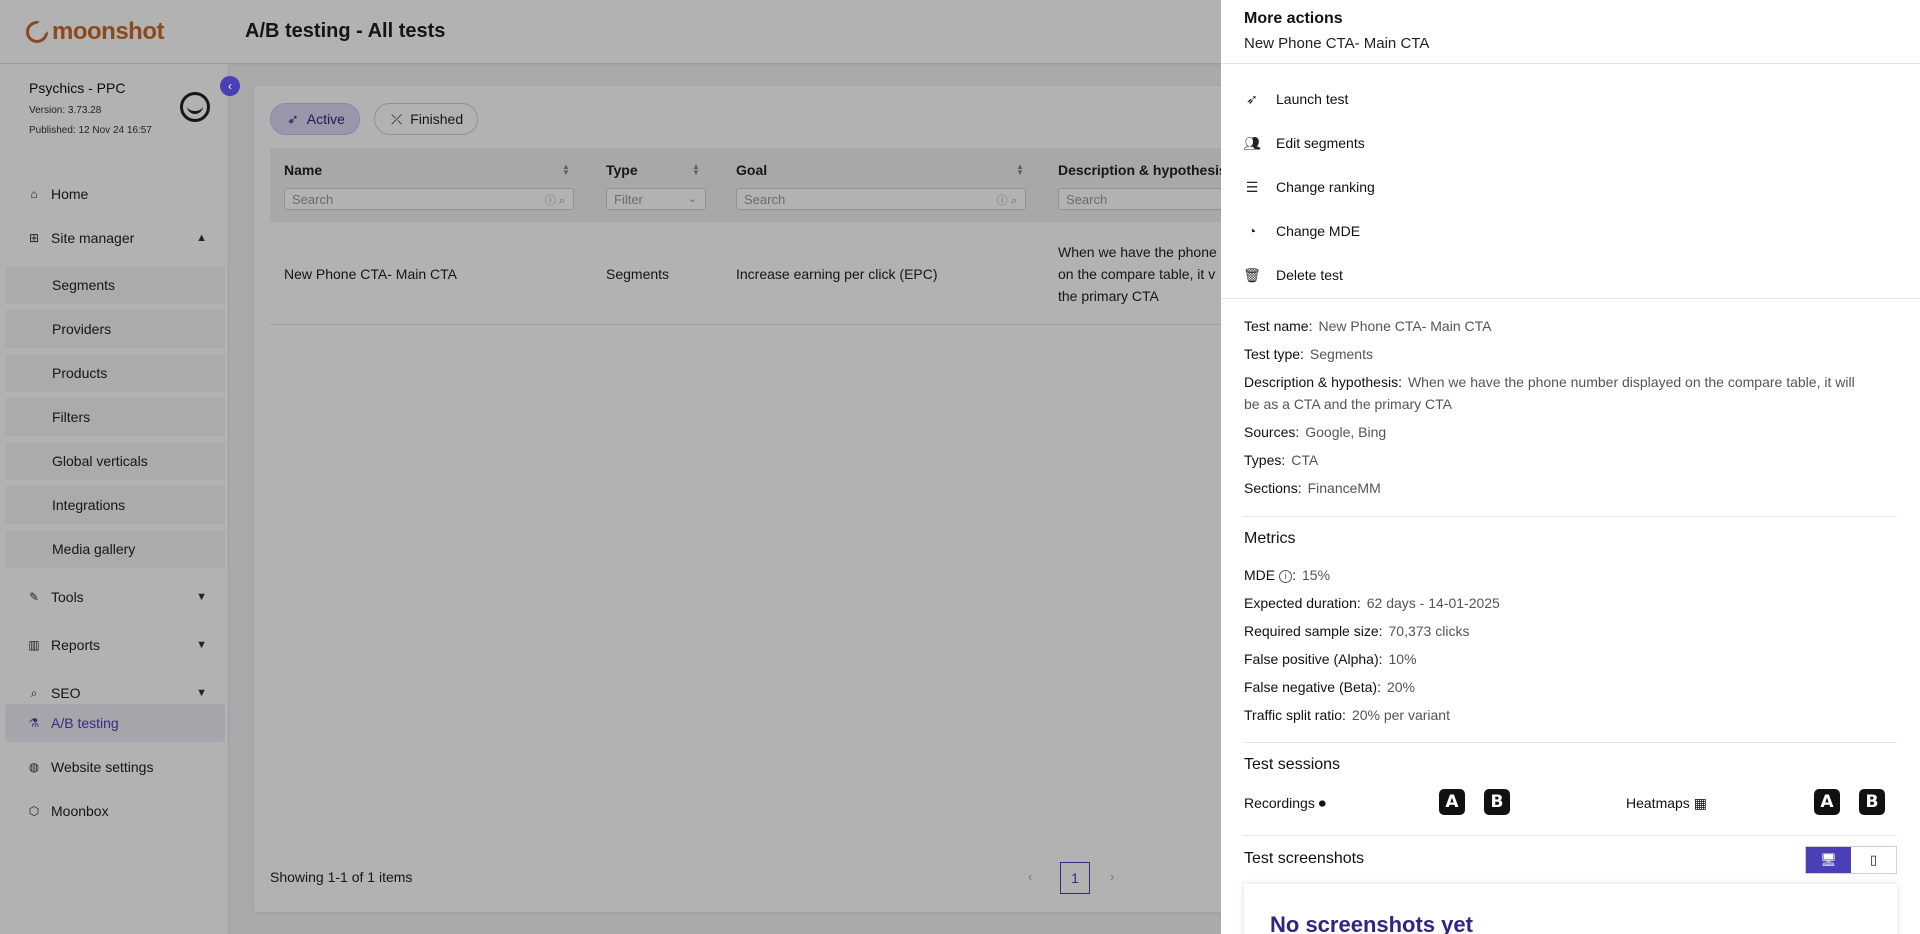 The image size is (1920, 934). Describe the element at coordinates (1265, 460) in the screenshot. I see `detail-label: Types:` at that location.